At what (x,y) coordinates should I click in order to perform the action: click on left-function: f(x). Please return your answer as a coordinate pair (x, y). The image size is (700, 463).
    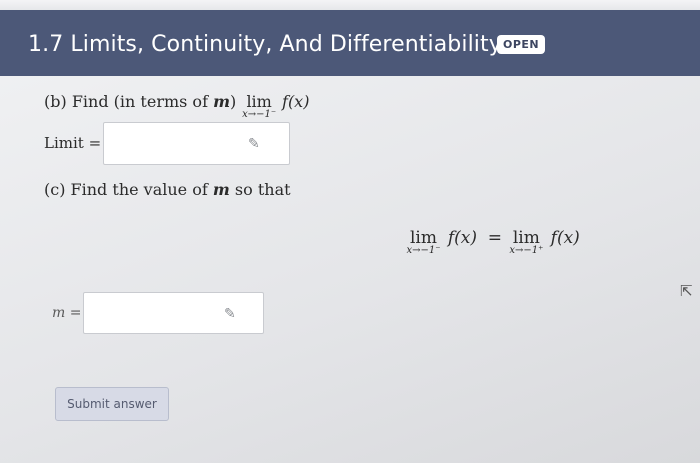
    Looking at the image, I should click on (462, 238).